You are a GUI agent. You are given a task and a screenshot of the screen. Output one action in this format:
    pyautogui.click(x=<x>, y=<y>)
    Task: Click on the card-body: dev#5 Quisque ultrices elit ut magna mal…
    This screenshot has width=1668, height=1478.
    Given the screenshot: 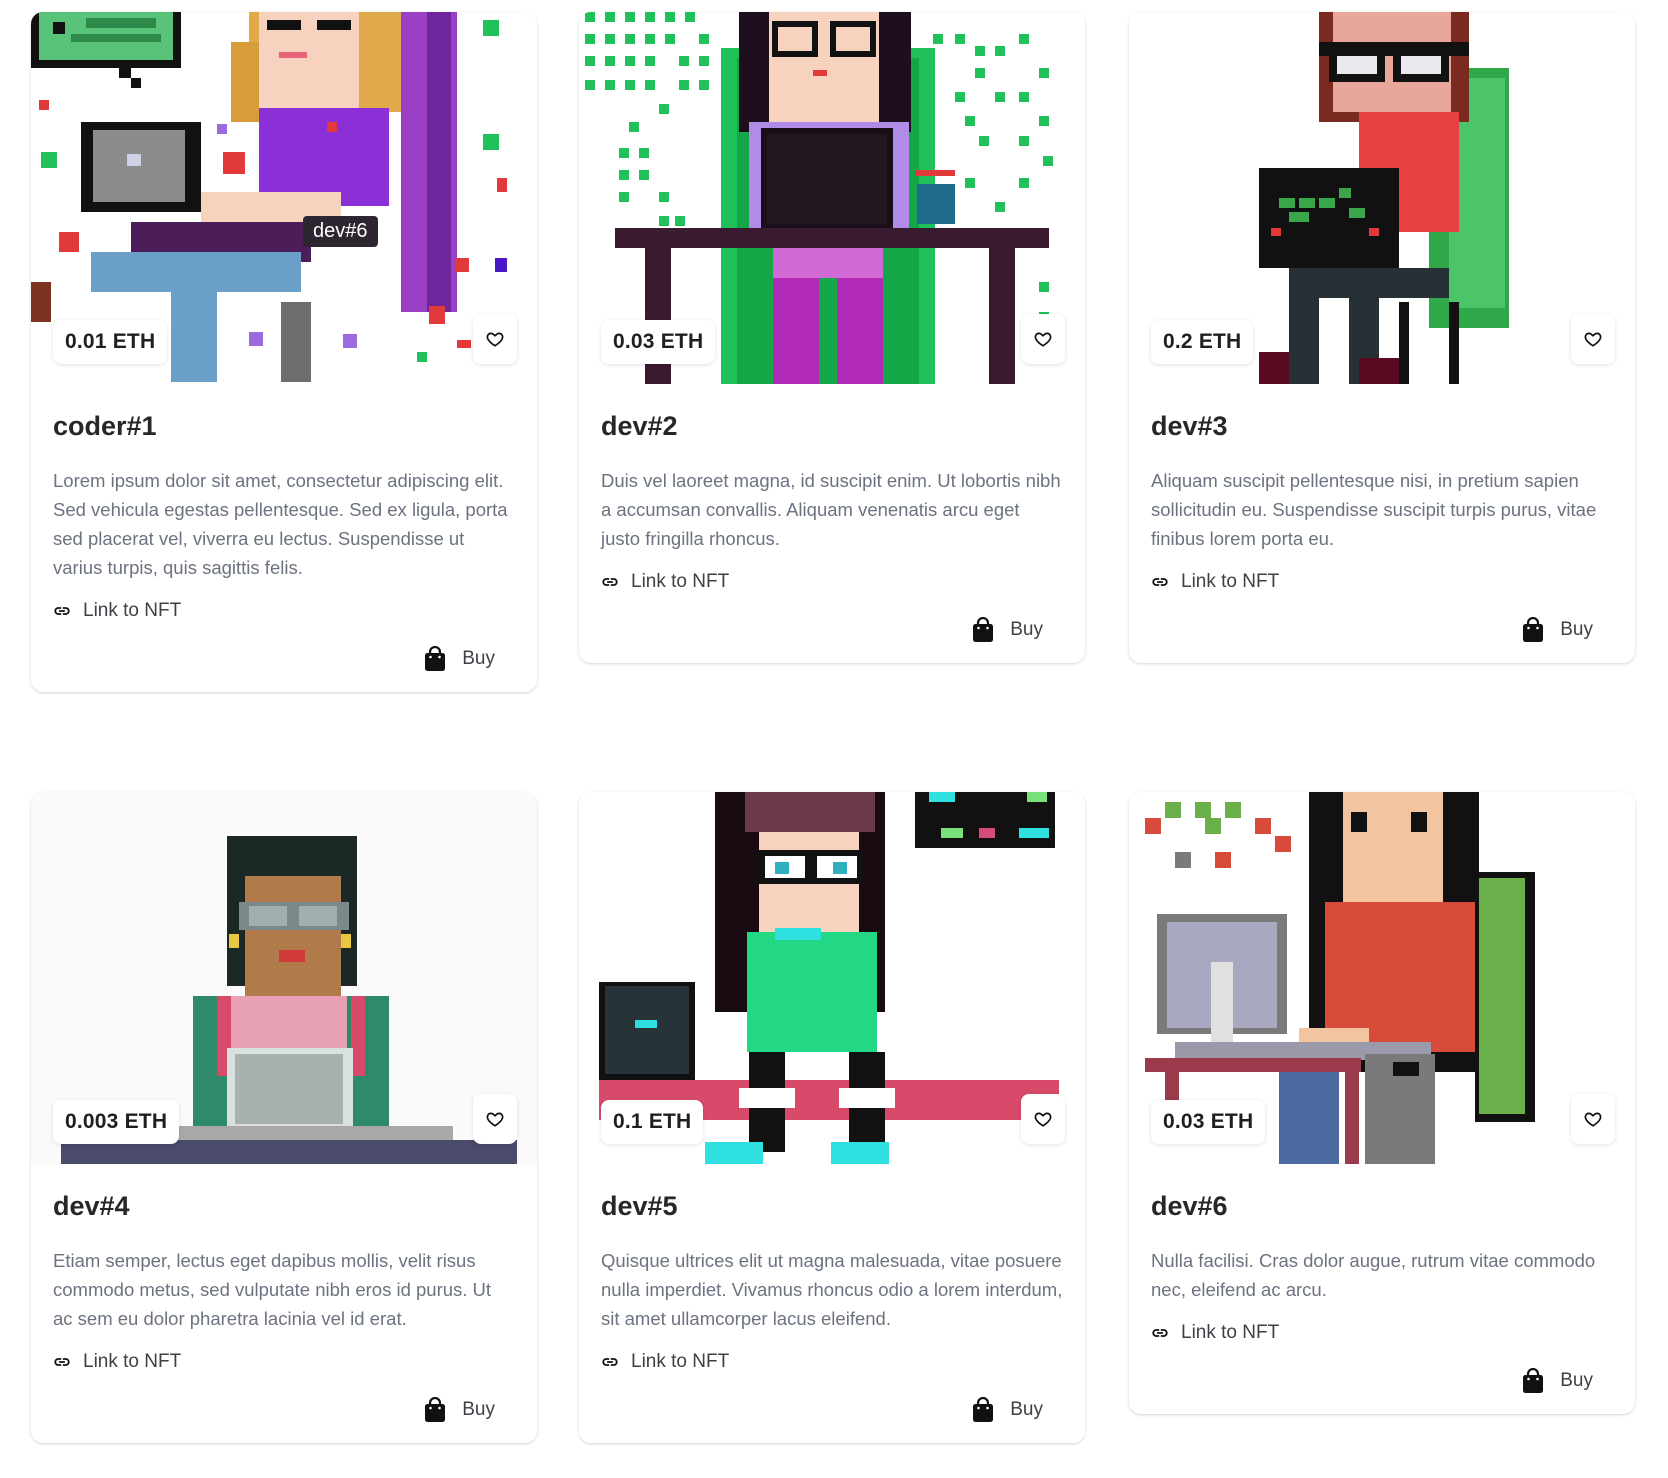 What is the action you would take?
    pyautogui.click(x=832, y=1303)
    